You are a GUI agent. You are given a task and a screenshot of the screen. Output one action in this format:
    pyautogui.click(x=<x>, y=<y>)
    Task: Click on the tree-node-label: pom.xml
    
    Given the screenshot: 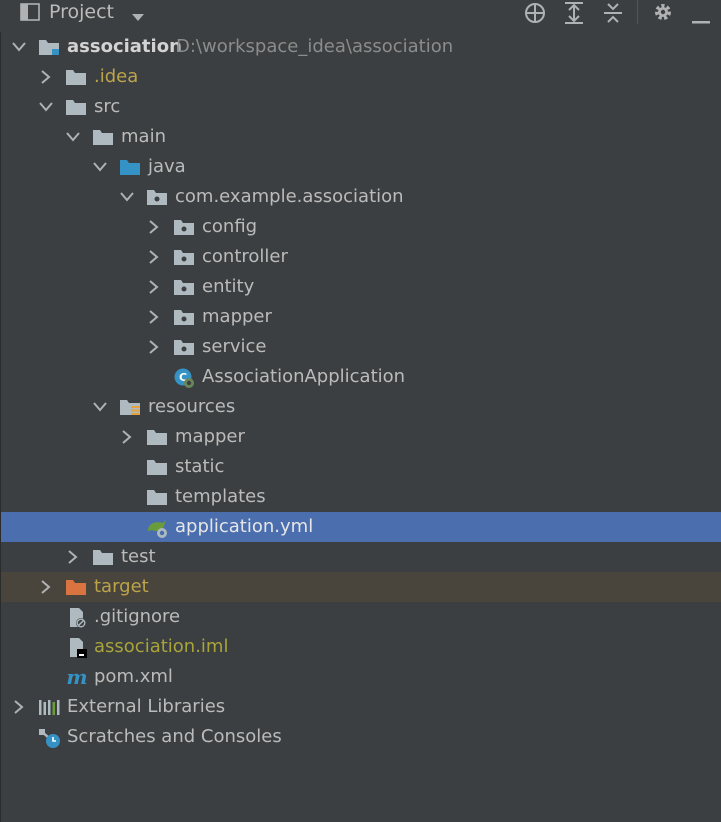 What is the action you would take?
    pyautogui.click(x=133, y=676)
    